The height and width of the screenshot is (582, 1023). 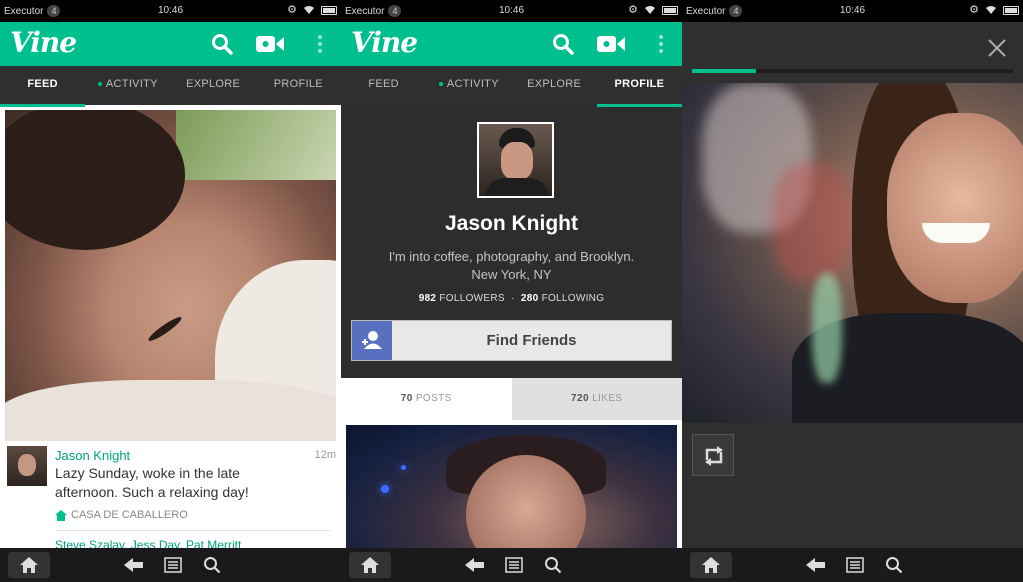 What do you see at coordinates (511, 486) in the screenshot?
I see `post-video-thumbnail` at bounding box center [511, 486].